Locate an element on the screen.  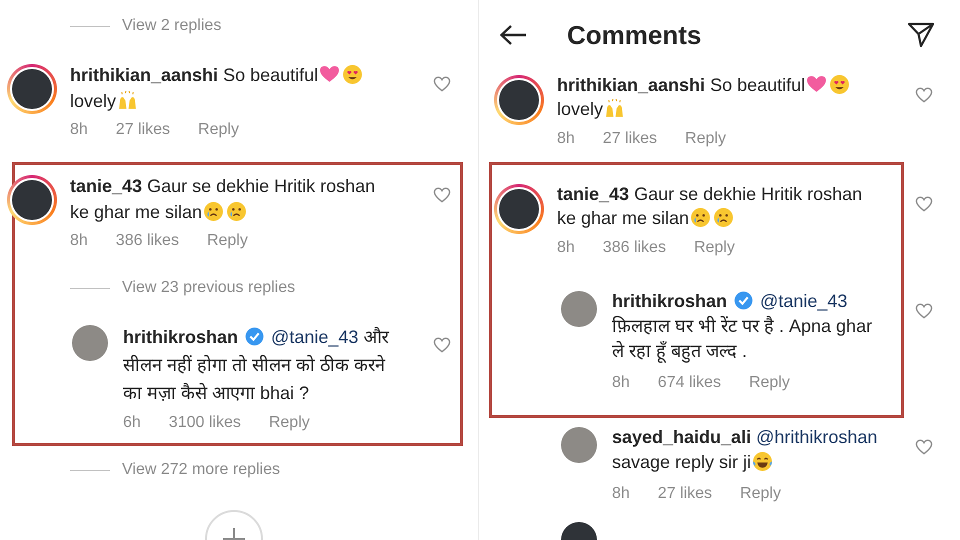
comment-text: ले रहा हूँ बहुत जल्द . is located at coordinates (680, 351).